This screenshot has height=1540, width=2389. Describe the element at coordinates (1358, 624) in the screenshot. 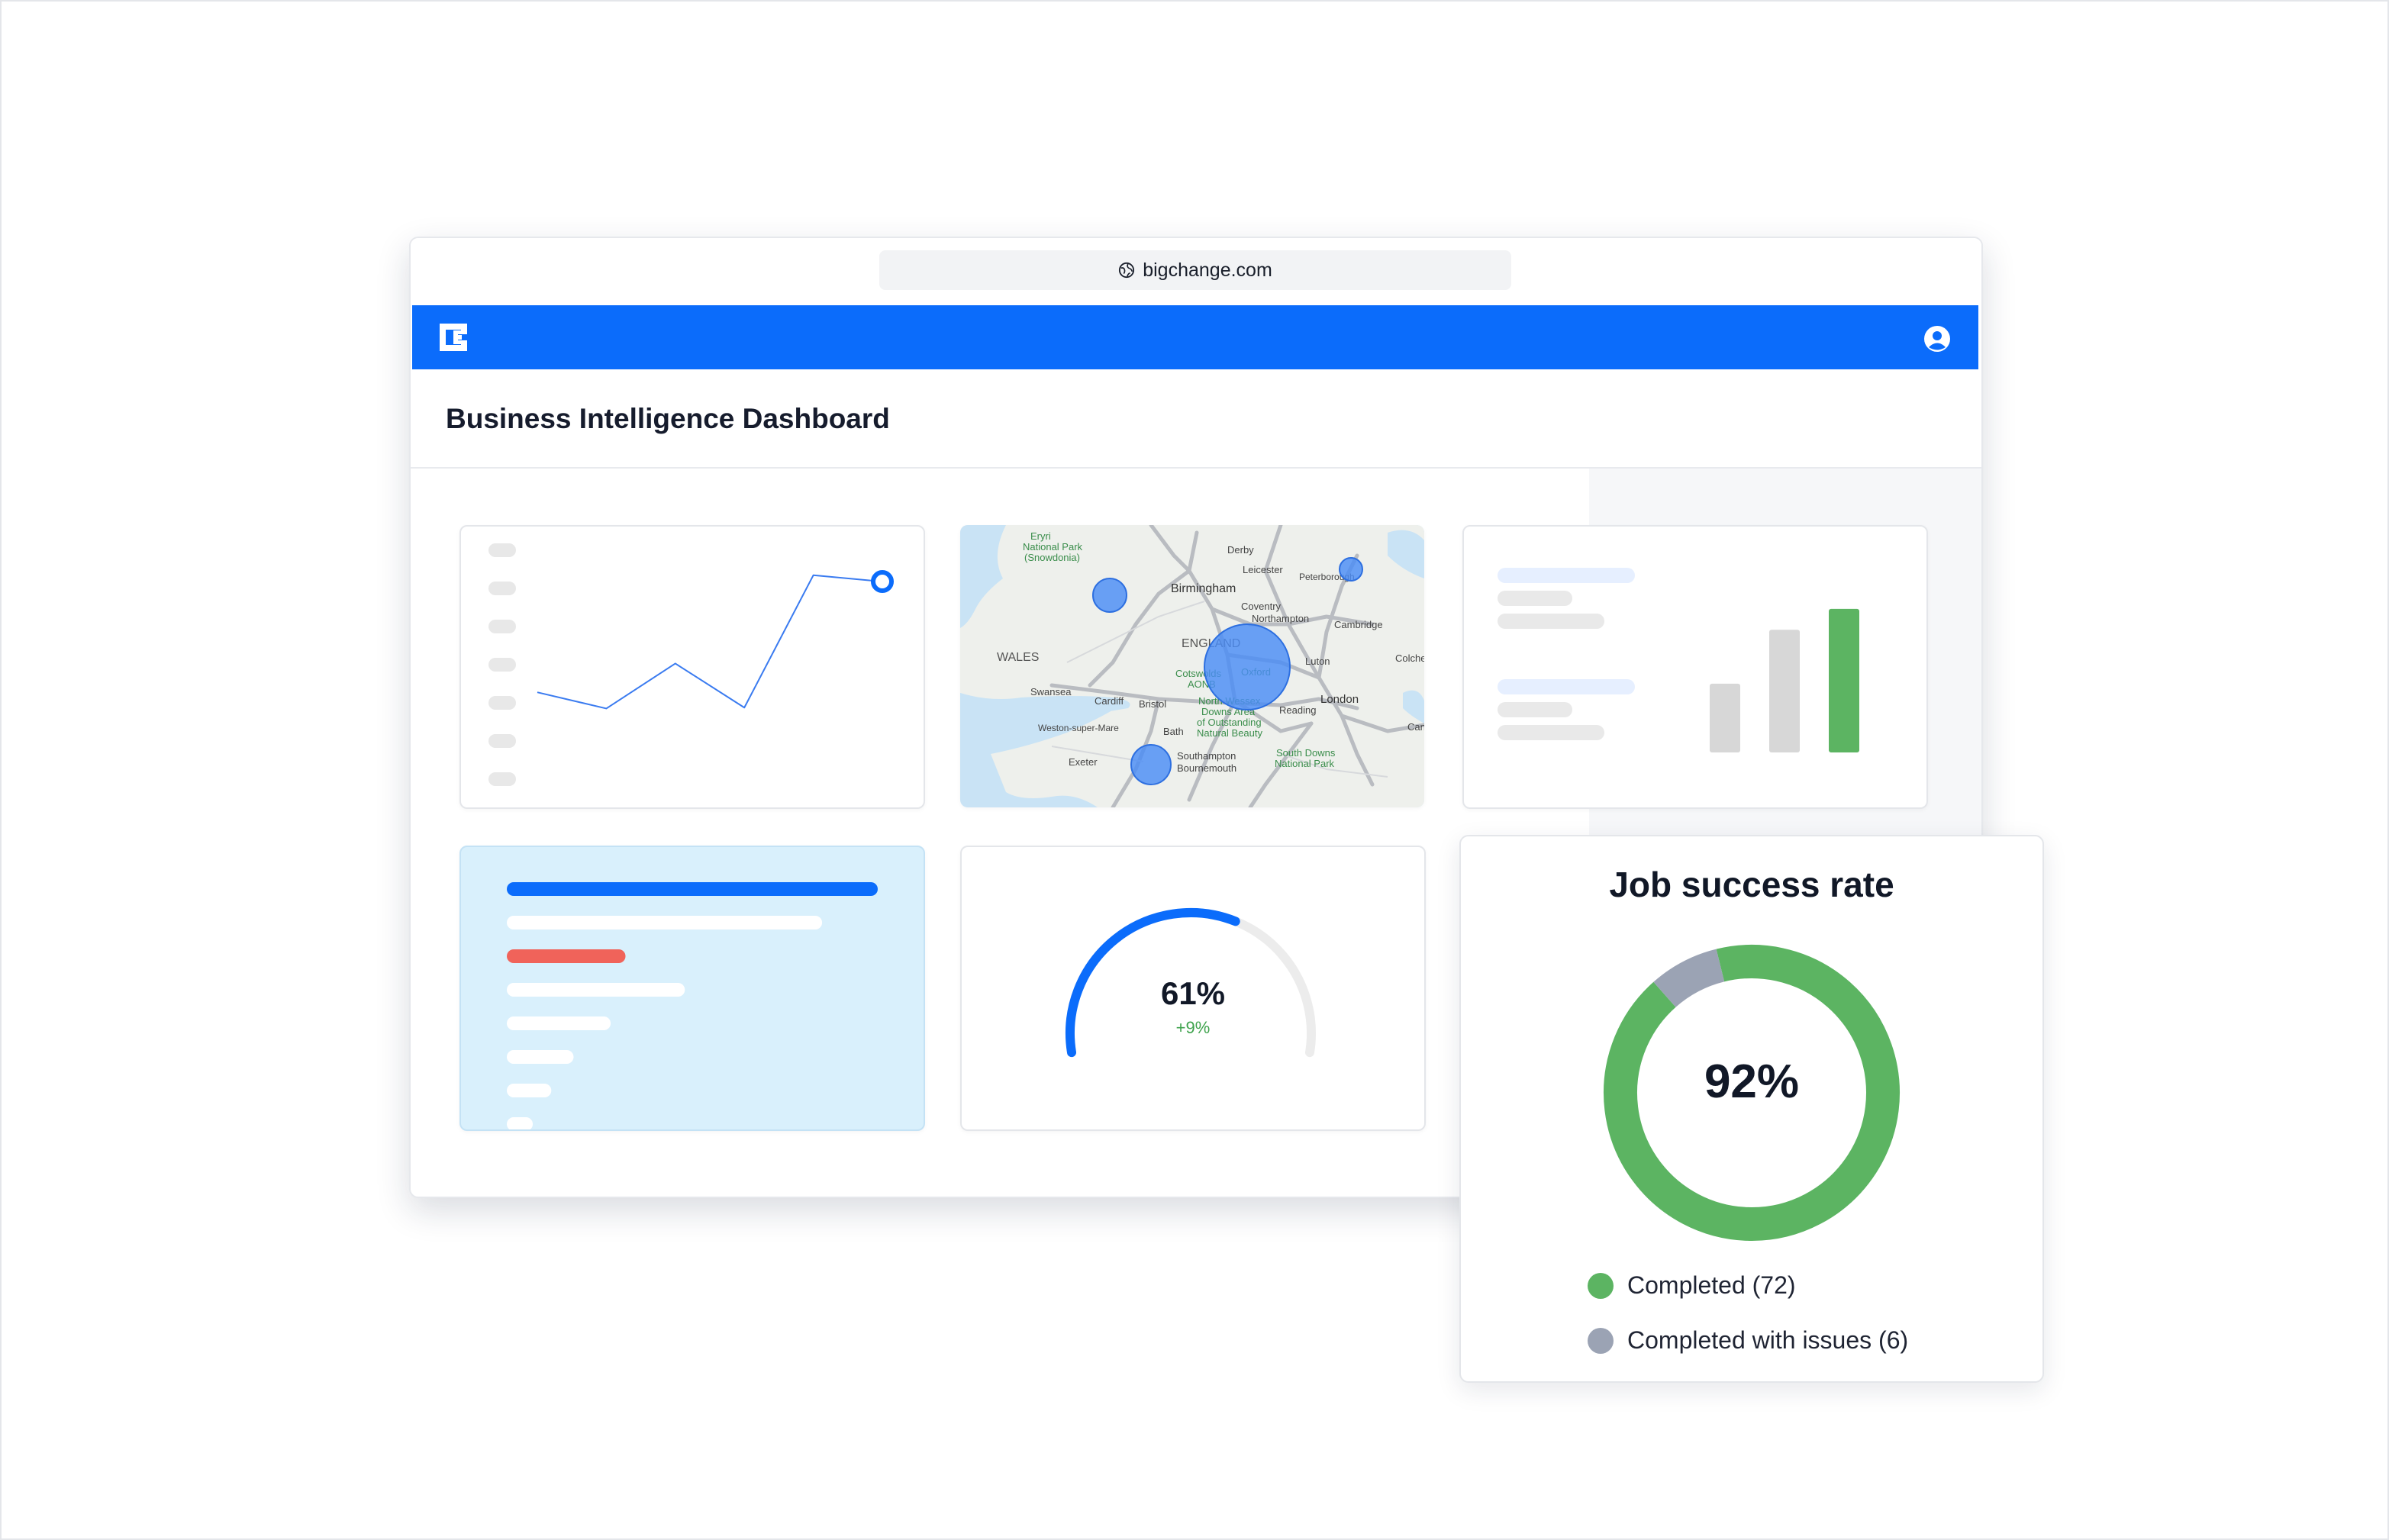

I see `map-place-label: Cambridge` at that location.